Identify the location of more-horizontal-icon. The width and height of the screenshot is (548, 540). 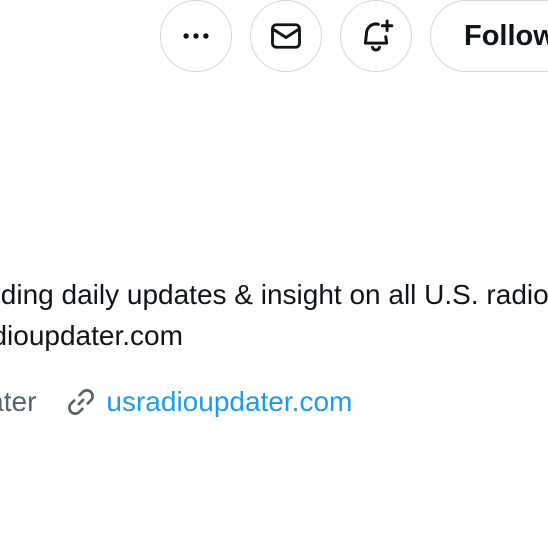
(196, 36).